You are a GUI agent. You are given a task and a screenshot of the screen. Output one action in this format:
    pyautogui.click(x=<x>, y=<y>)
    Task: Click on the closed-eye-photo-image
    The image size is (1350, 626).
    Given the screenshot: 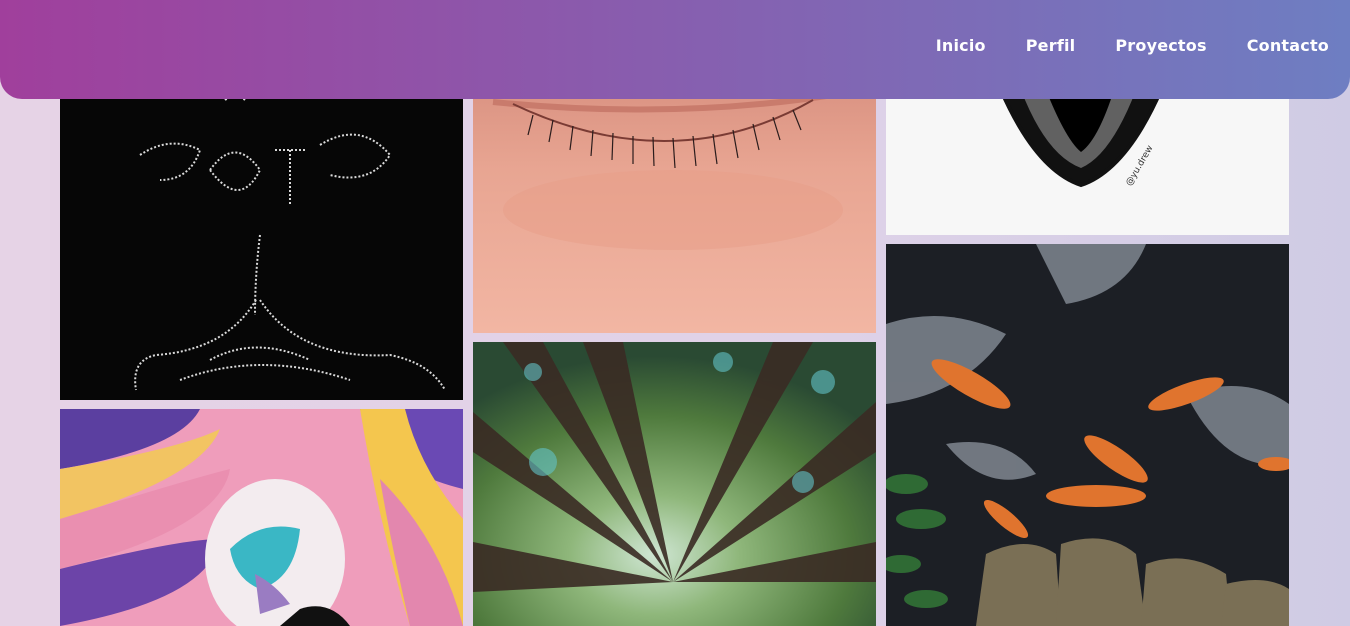 What is the action you would take?
    pyautogui.click(x=674, y=196)
    